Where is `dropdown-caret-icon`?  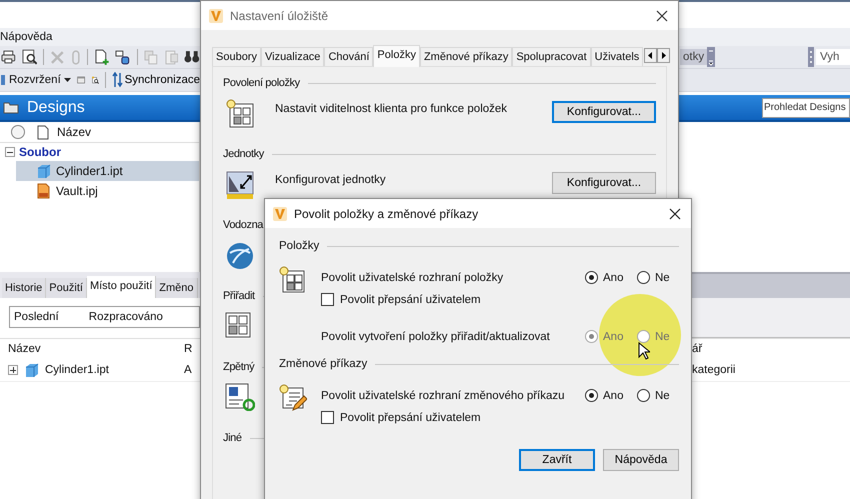 dropdown-caret-icon is located at coordinates (67, 80).